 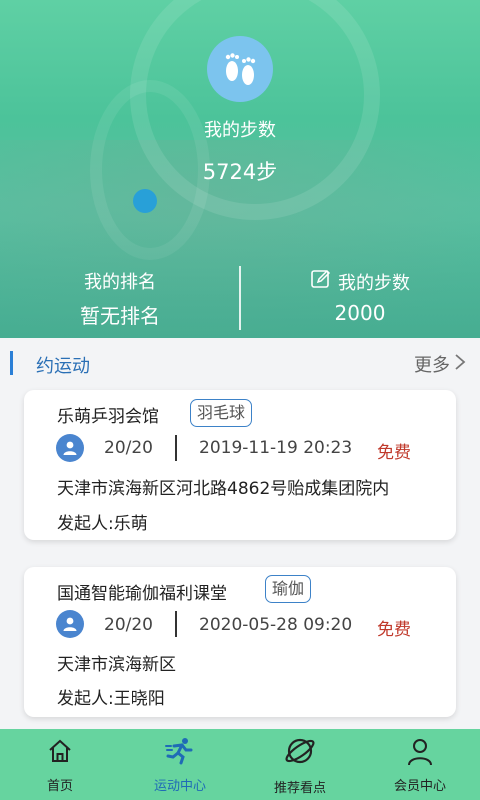 What do you see at coordinates (102, 524) in the screenshot?
I see `activity-organizer: 发起人:乐萌` at bounding box center [102, 524].